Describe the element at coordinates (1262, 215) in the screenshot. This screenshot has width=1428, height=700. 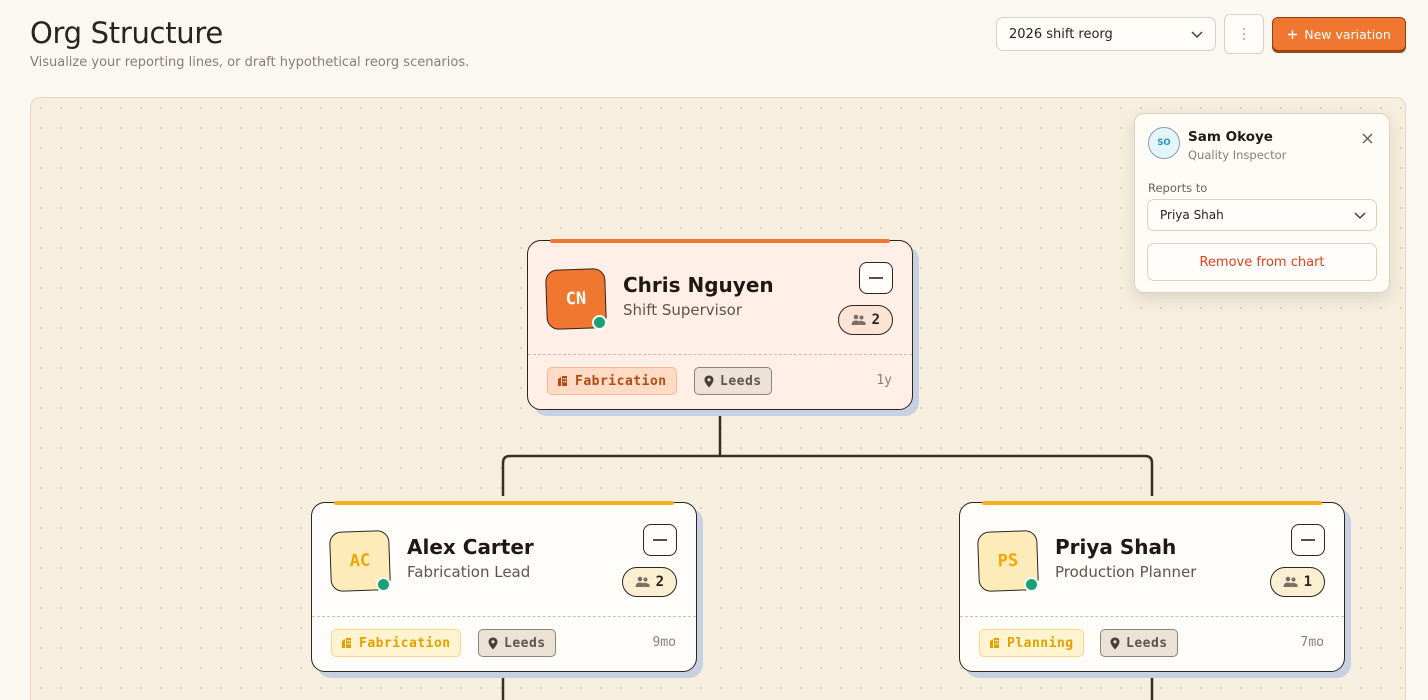
I see `reports-to-select: Priya Shah` at that location.